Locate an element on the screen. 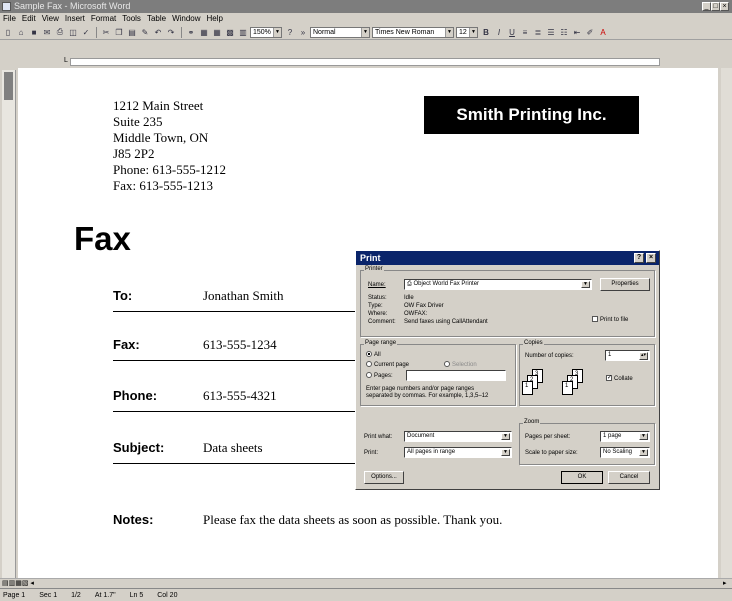  decrease-indent-icon: ⇤ is located at coordinates (577, 32).